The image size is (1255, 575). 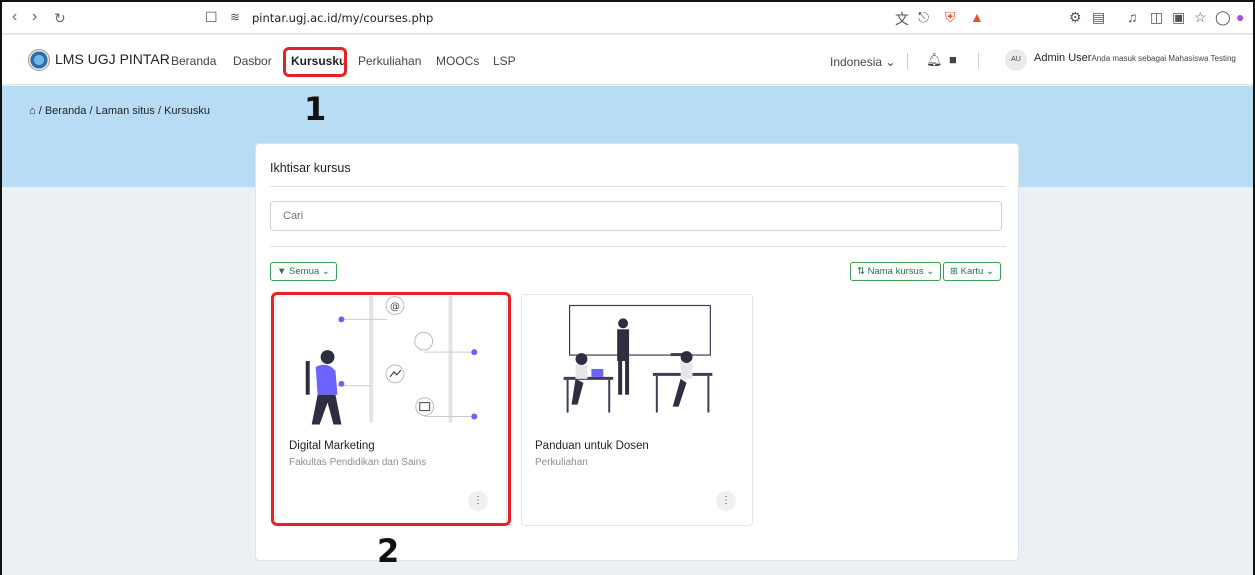 I want to click on filter-dropdown: ▼ Semua ⌄, so click(x=303, y=271).